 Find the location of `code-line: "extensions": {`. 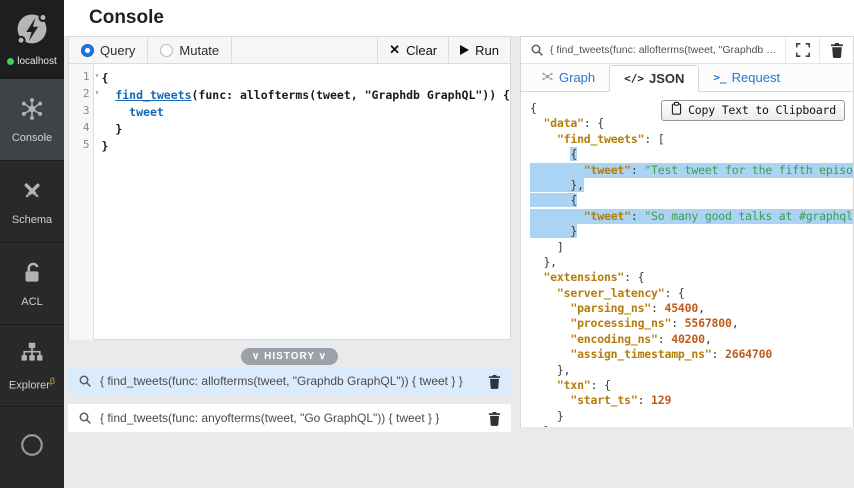

code-line: "extensions": { is located at coordinates (594, 277).